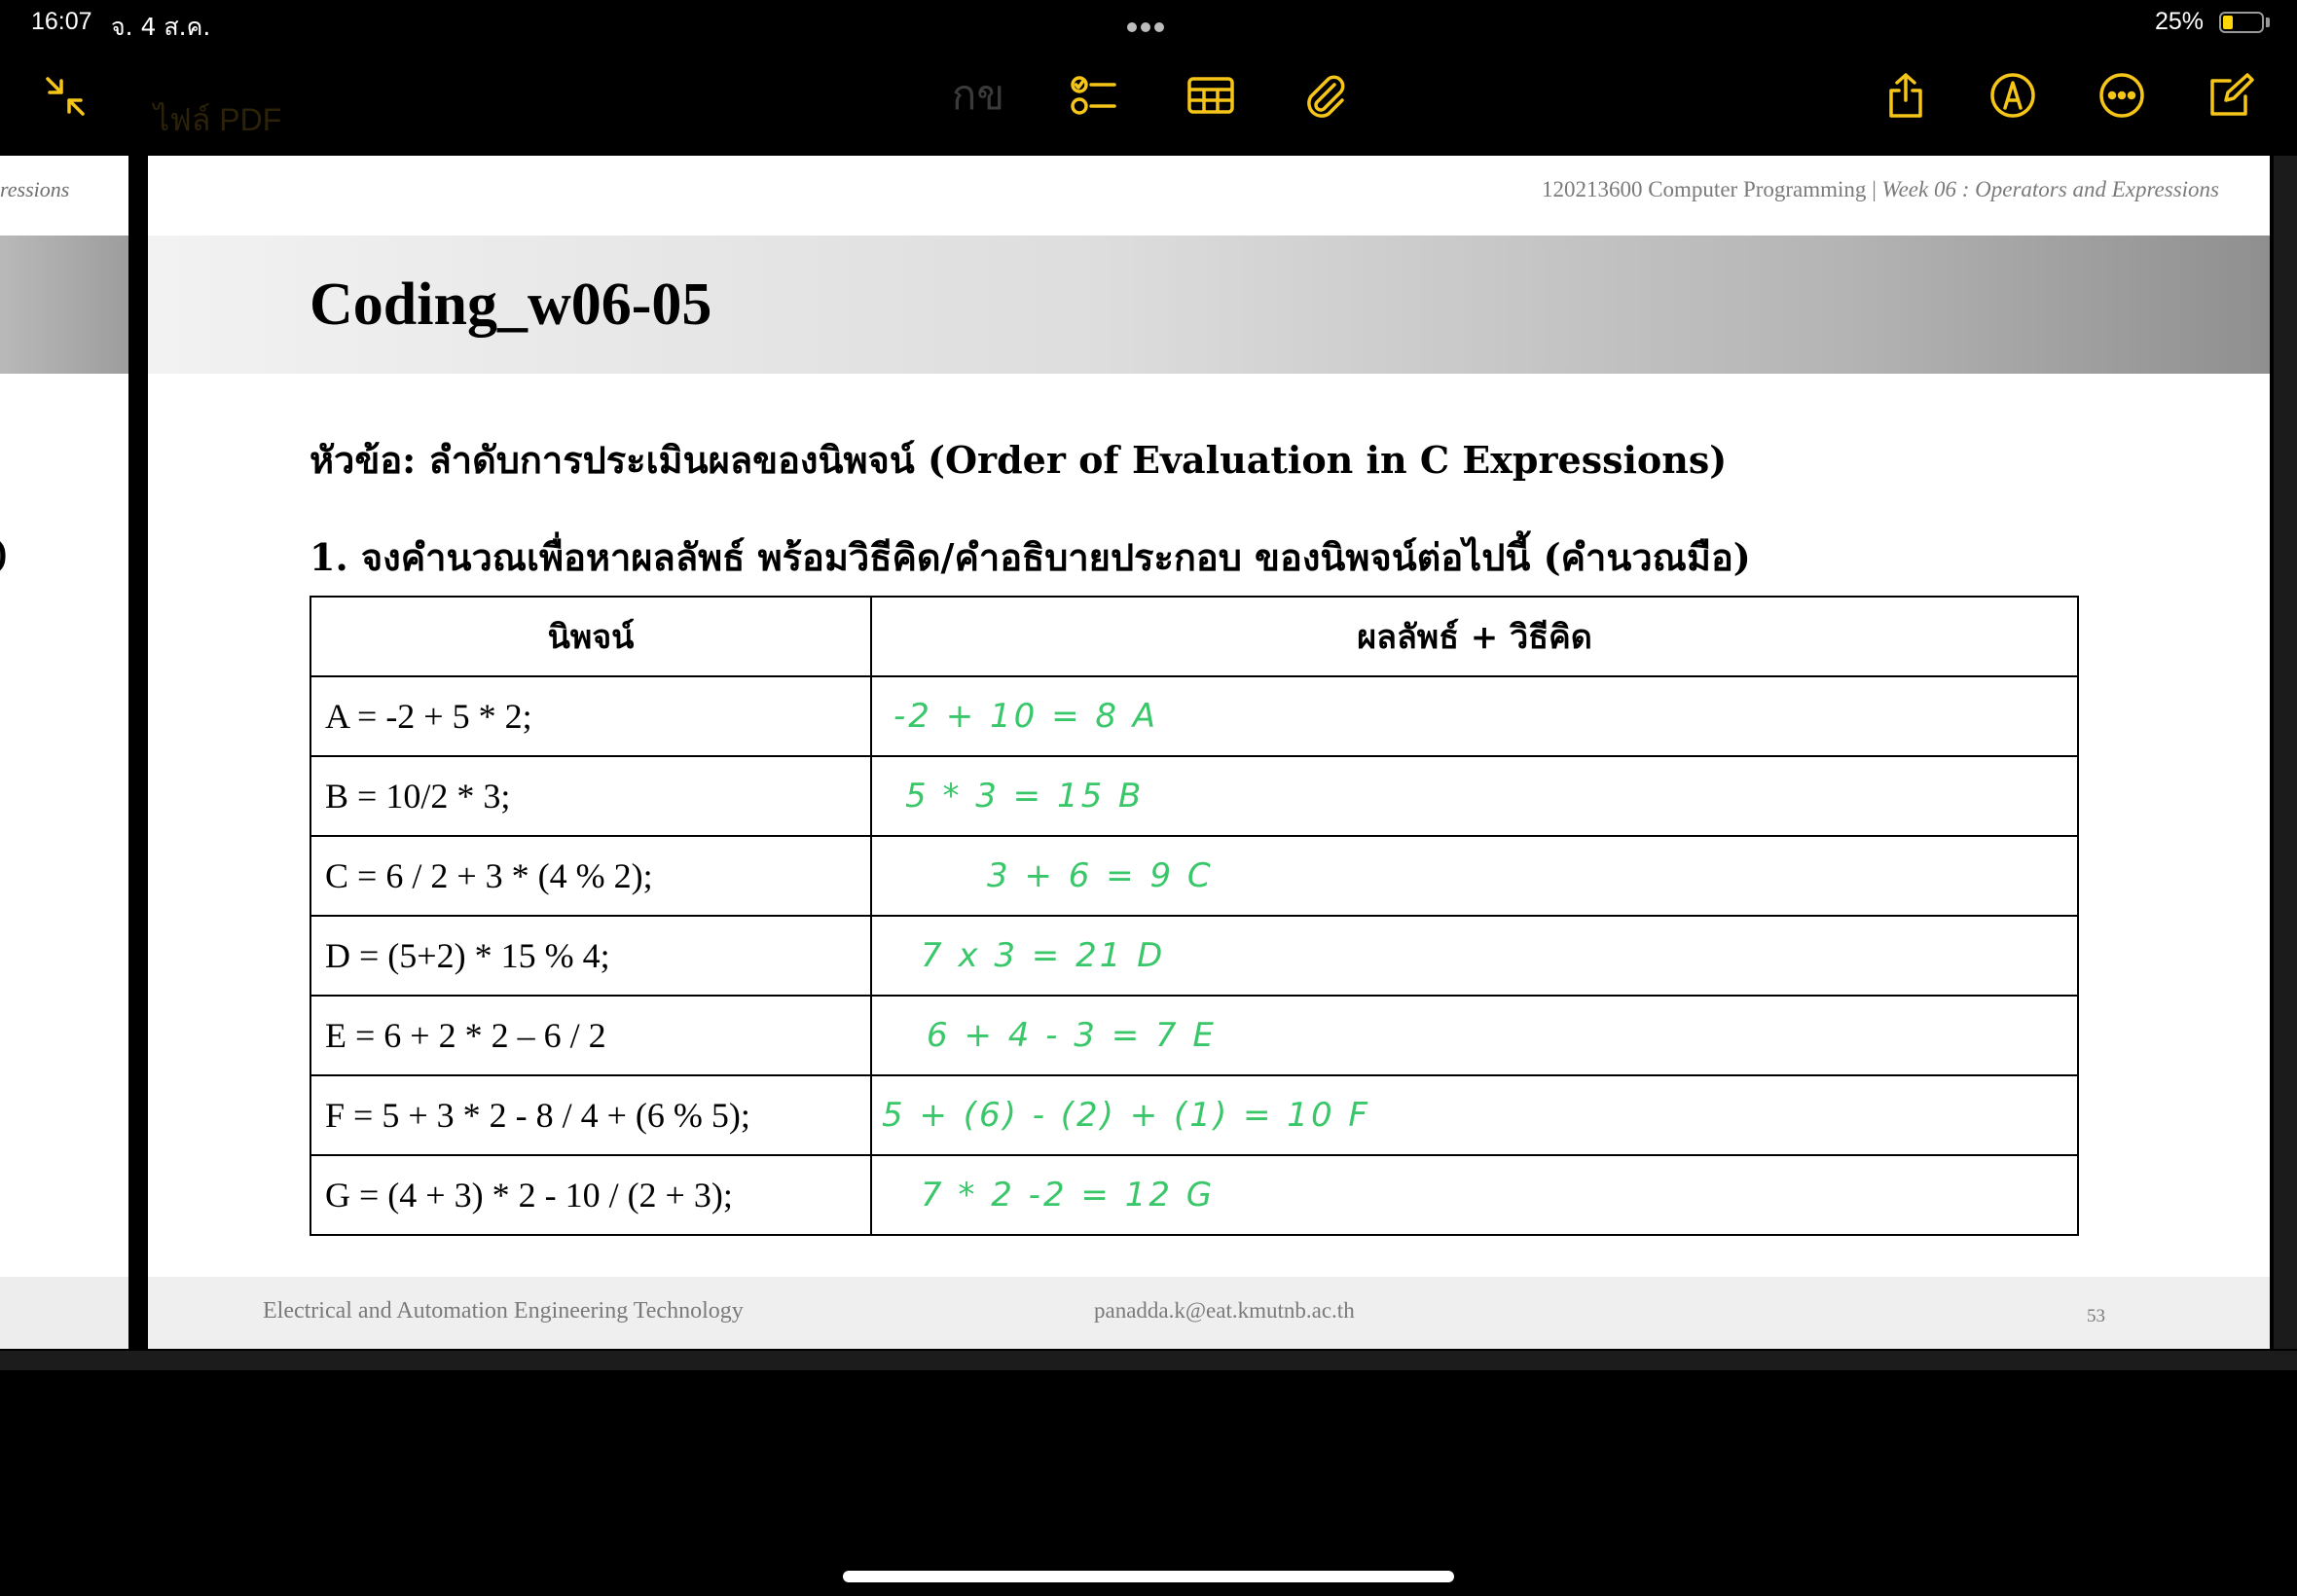  What do you see at coordinates (61, 21) in the screenshot?
I see `status-time: 16:07` at bounding box center [61, 21].